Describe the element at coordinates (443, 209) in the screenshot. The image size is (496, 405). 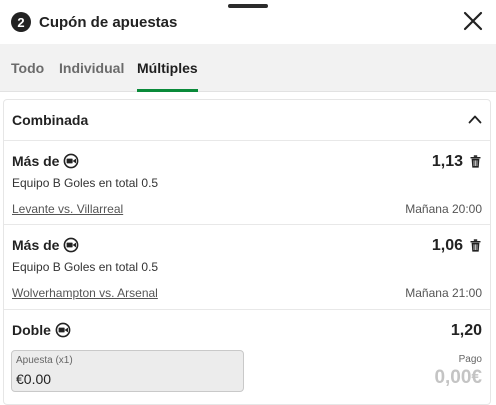
I see `match-time: Mañana 20:00` at that location.